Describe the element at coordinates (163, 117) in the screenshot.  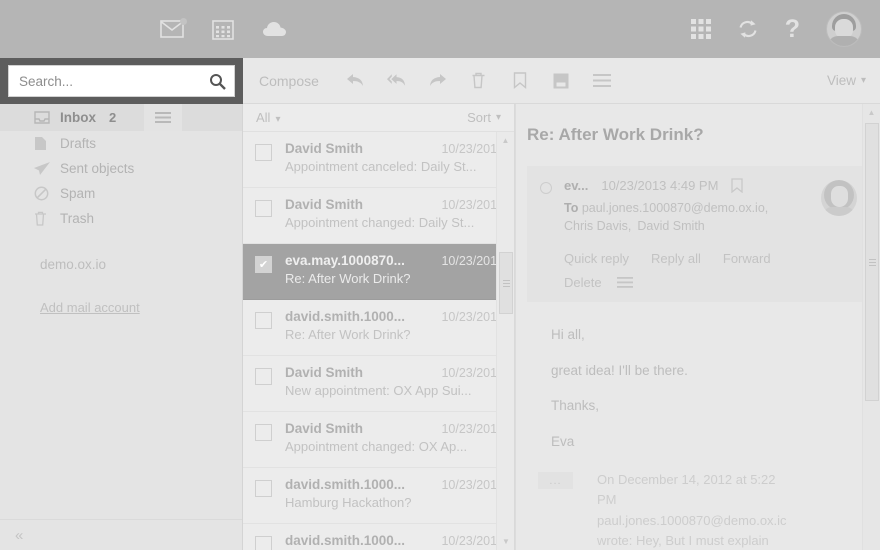
I see `inbox-folder-menu-icon` at that location.